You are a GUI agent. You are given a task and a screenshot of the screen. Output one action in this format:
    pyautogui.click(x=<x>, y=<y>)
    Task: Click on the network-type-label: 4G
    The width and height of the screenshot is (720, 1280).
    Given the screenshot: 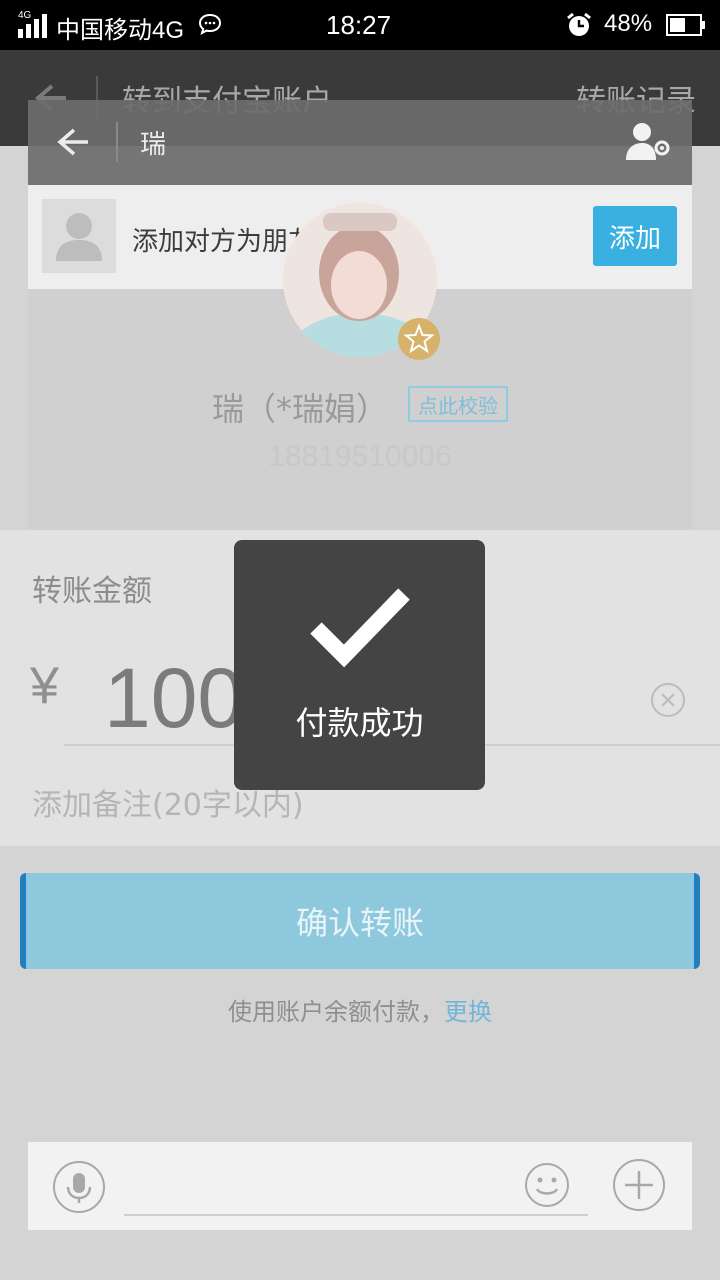 What is the action you would take?
    pyautogui.click(x=25, y=15)
    